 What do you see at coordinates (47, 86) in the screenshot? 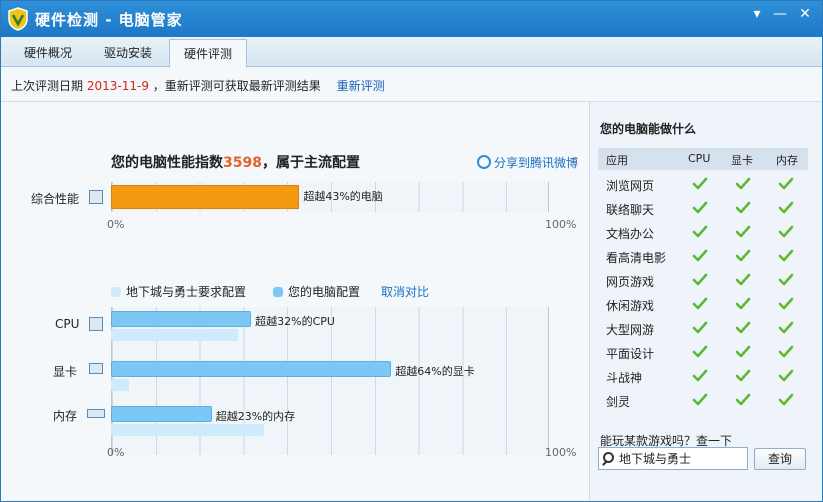
I see `info-prefix: 上次评测日期` at bounding box center [47, 86].